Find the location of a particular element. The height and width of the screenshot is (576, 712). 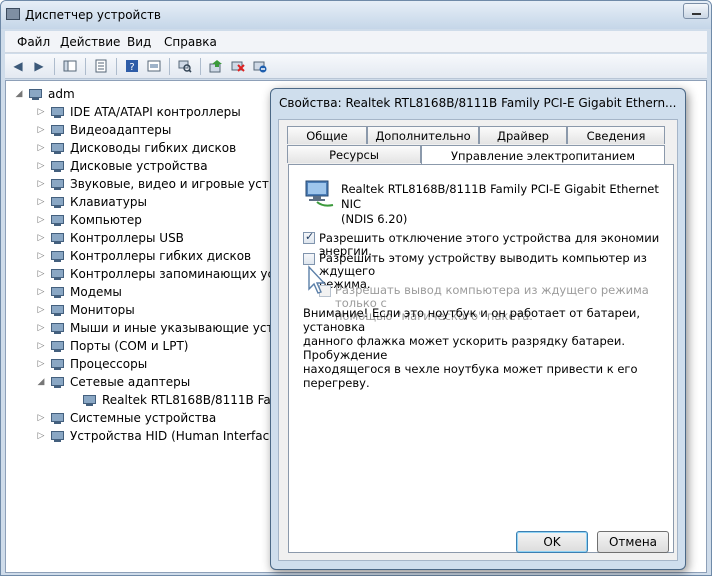

back-arrow-icon: ◀ is located at coordinates (18, 66).